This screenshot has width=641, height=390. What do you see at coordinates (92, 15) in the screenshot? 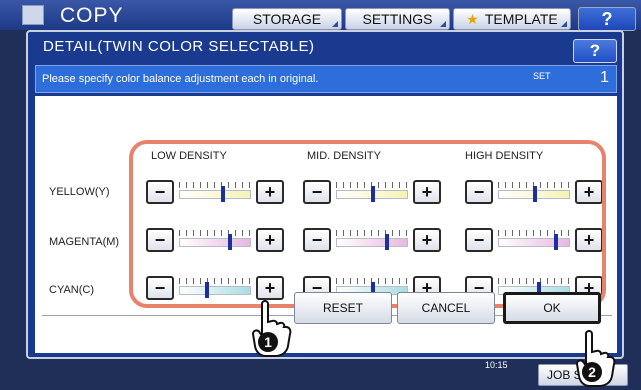
I see `app-title: COPY` at bounding box center [92, 15].